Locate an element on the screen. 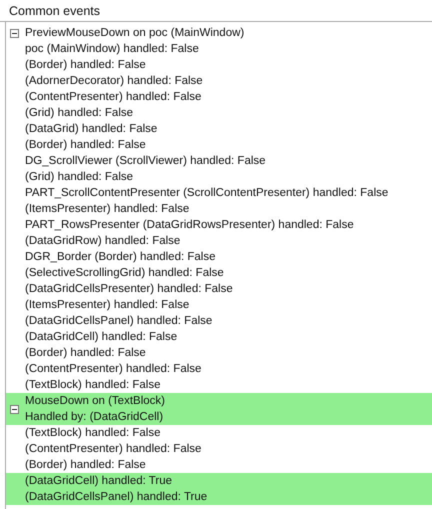 Image resolution: width=432 pixels, height=509 pixels. panel-title: Common events is located at coordinates (54, 11).